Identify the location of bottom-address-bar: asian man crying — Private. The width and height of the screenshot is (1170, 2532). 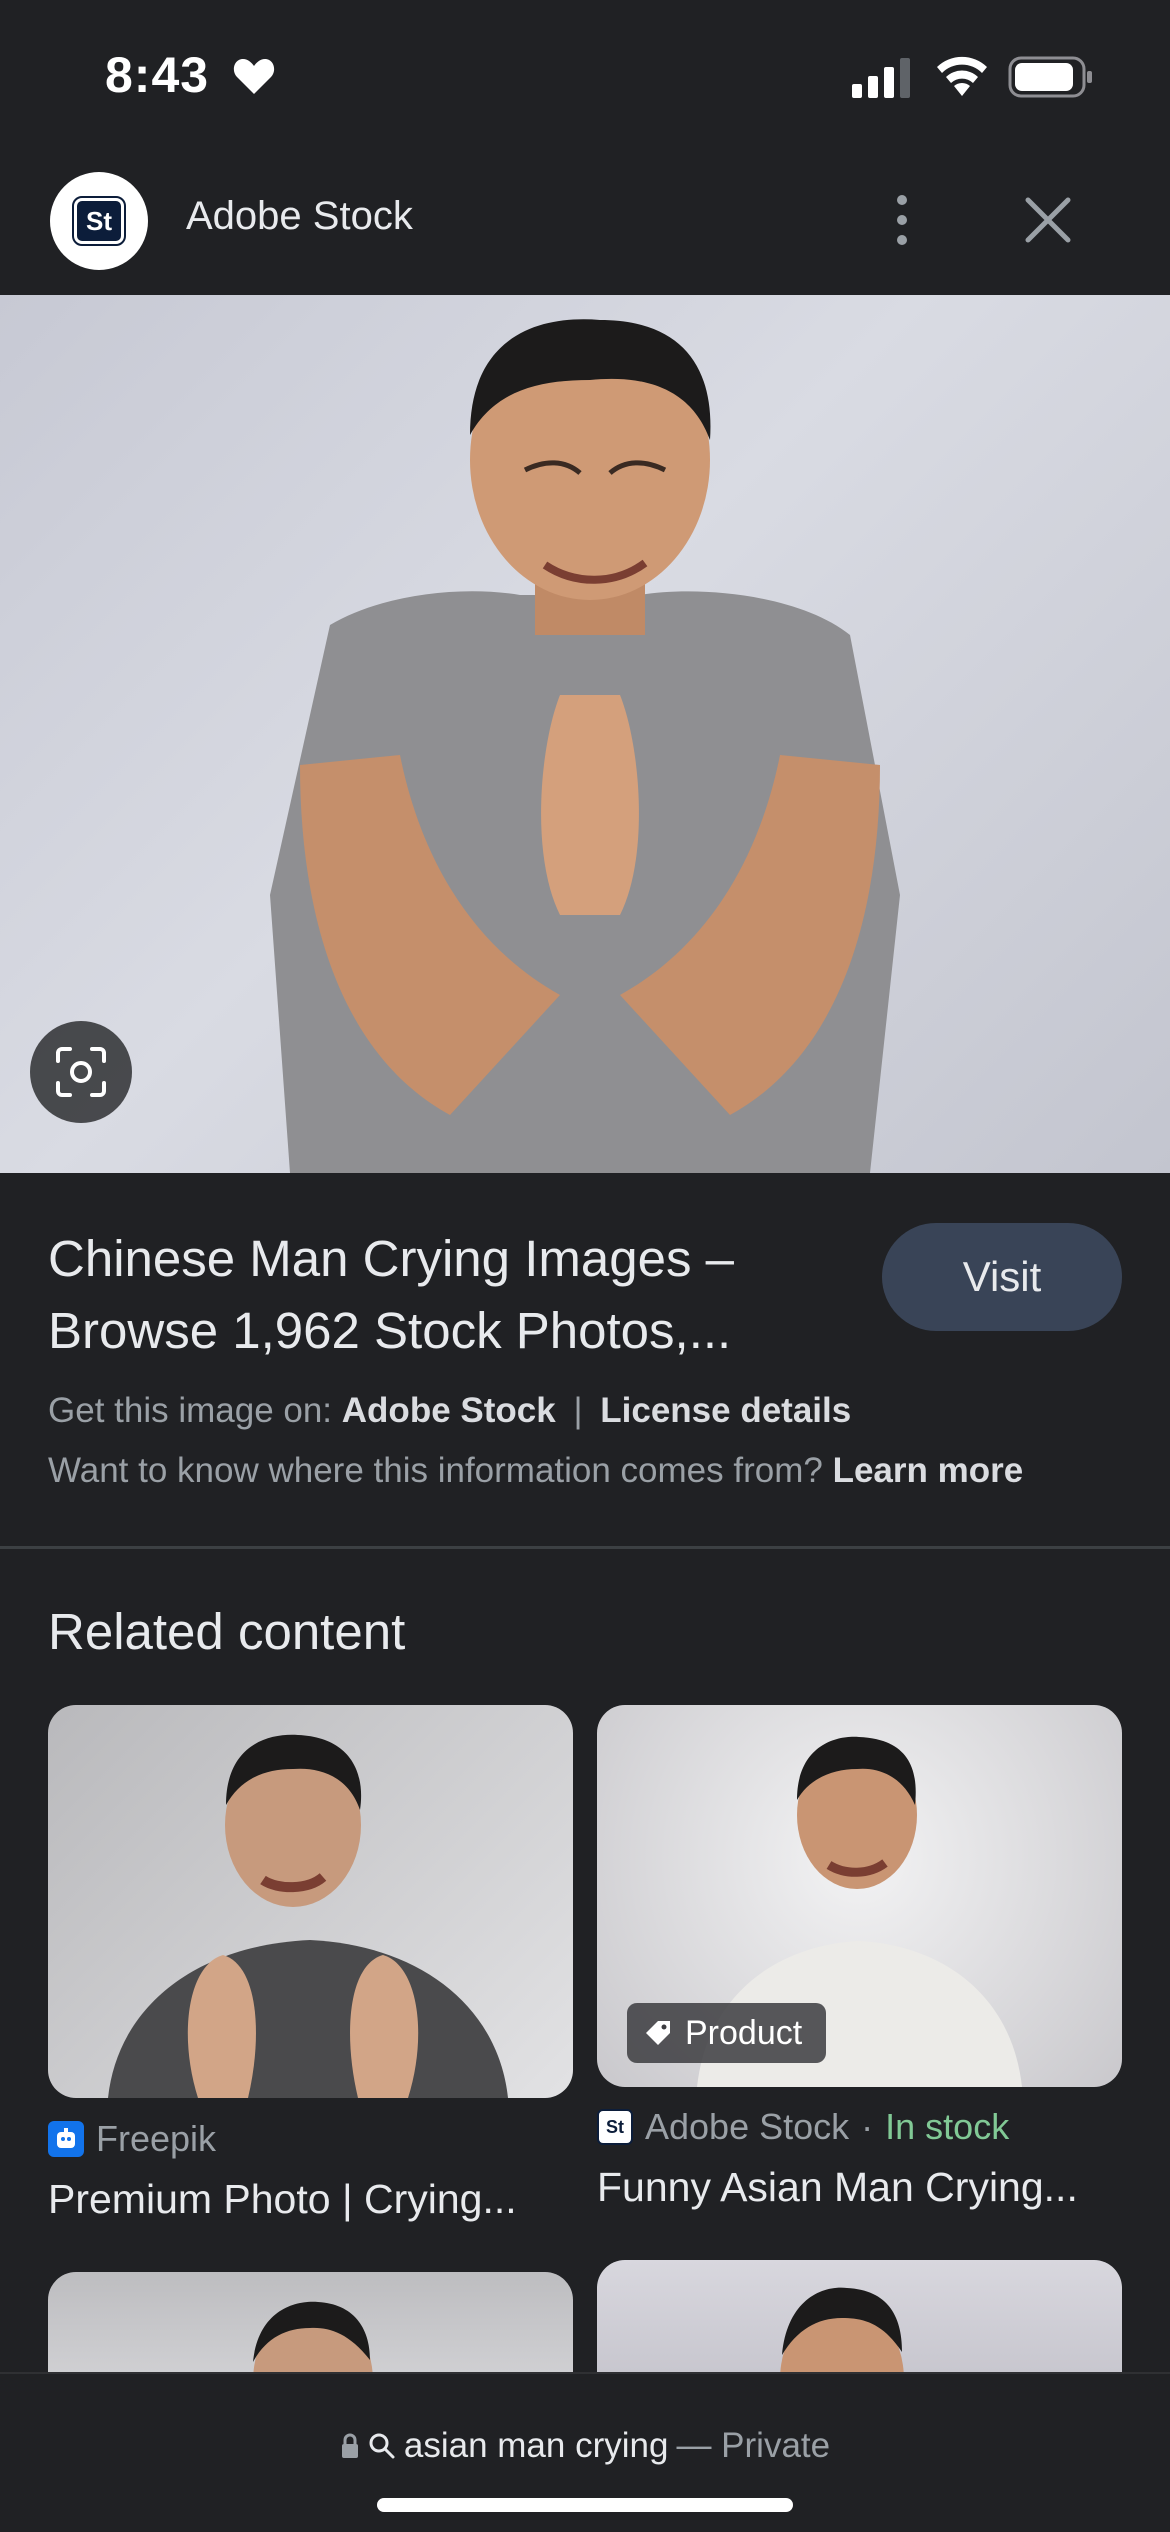
(585, 2452).